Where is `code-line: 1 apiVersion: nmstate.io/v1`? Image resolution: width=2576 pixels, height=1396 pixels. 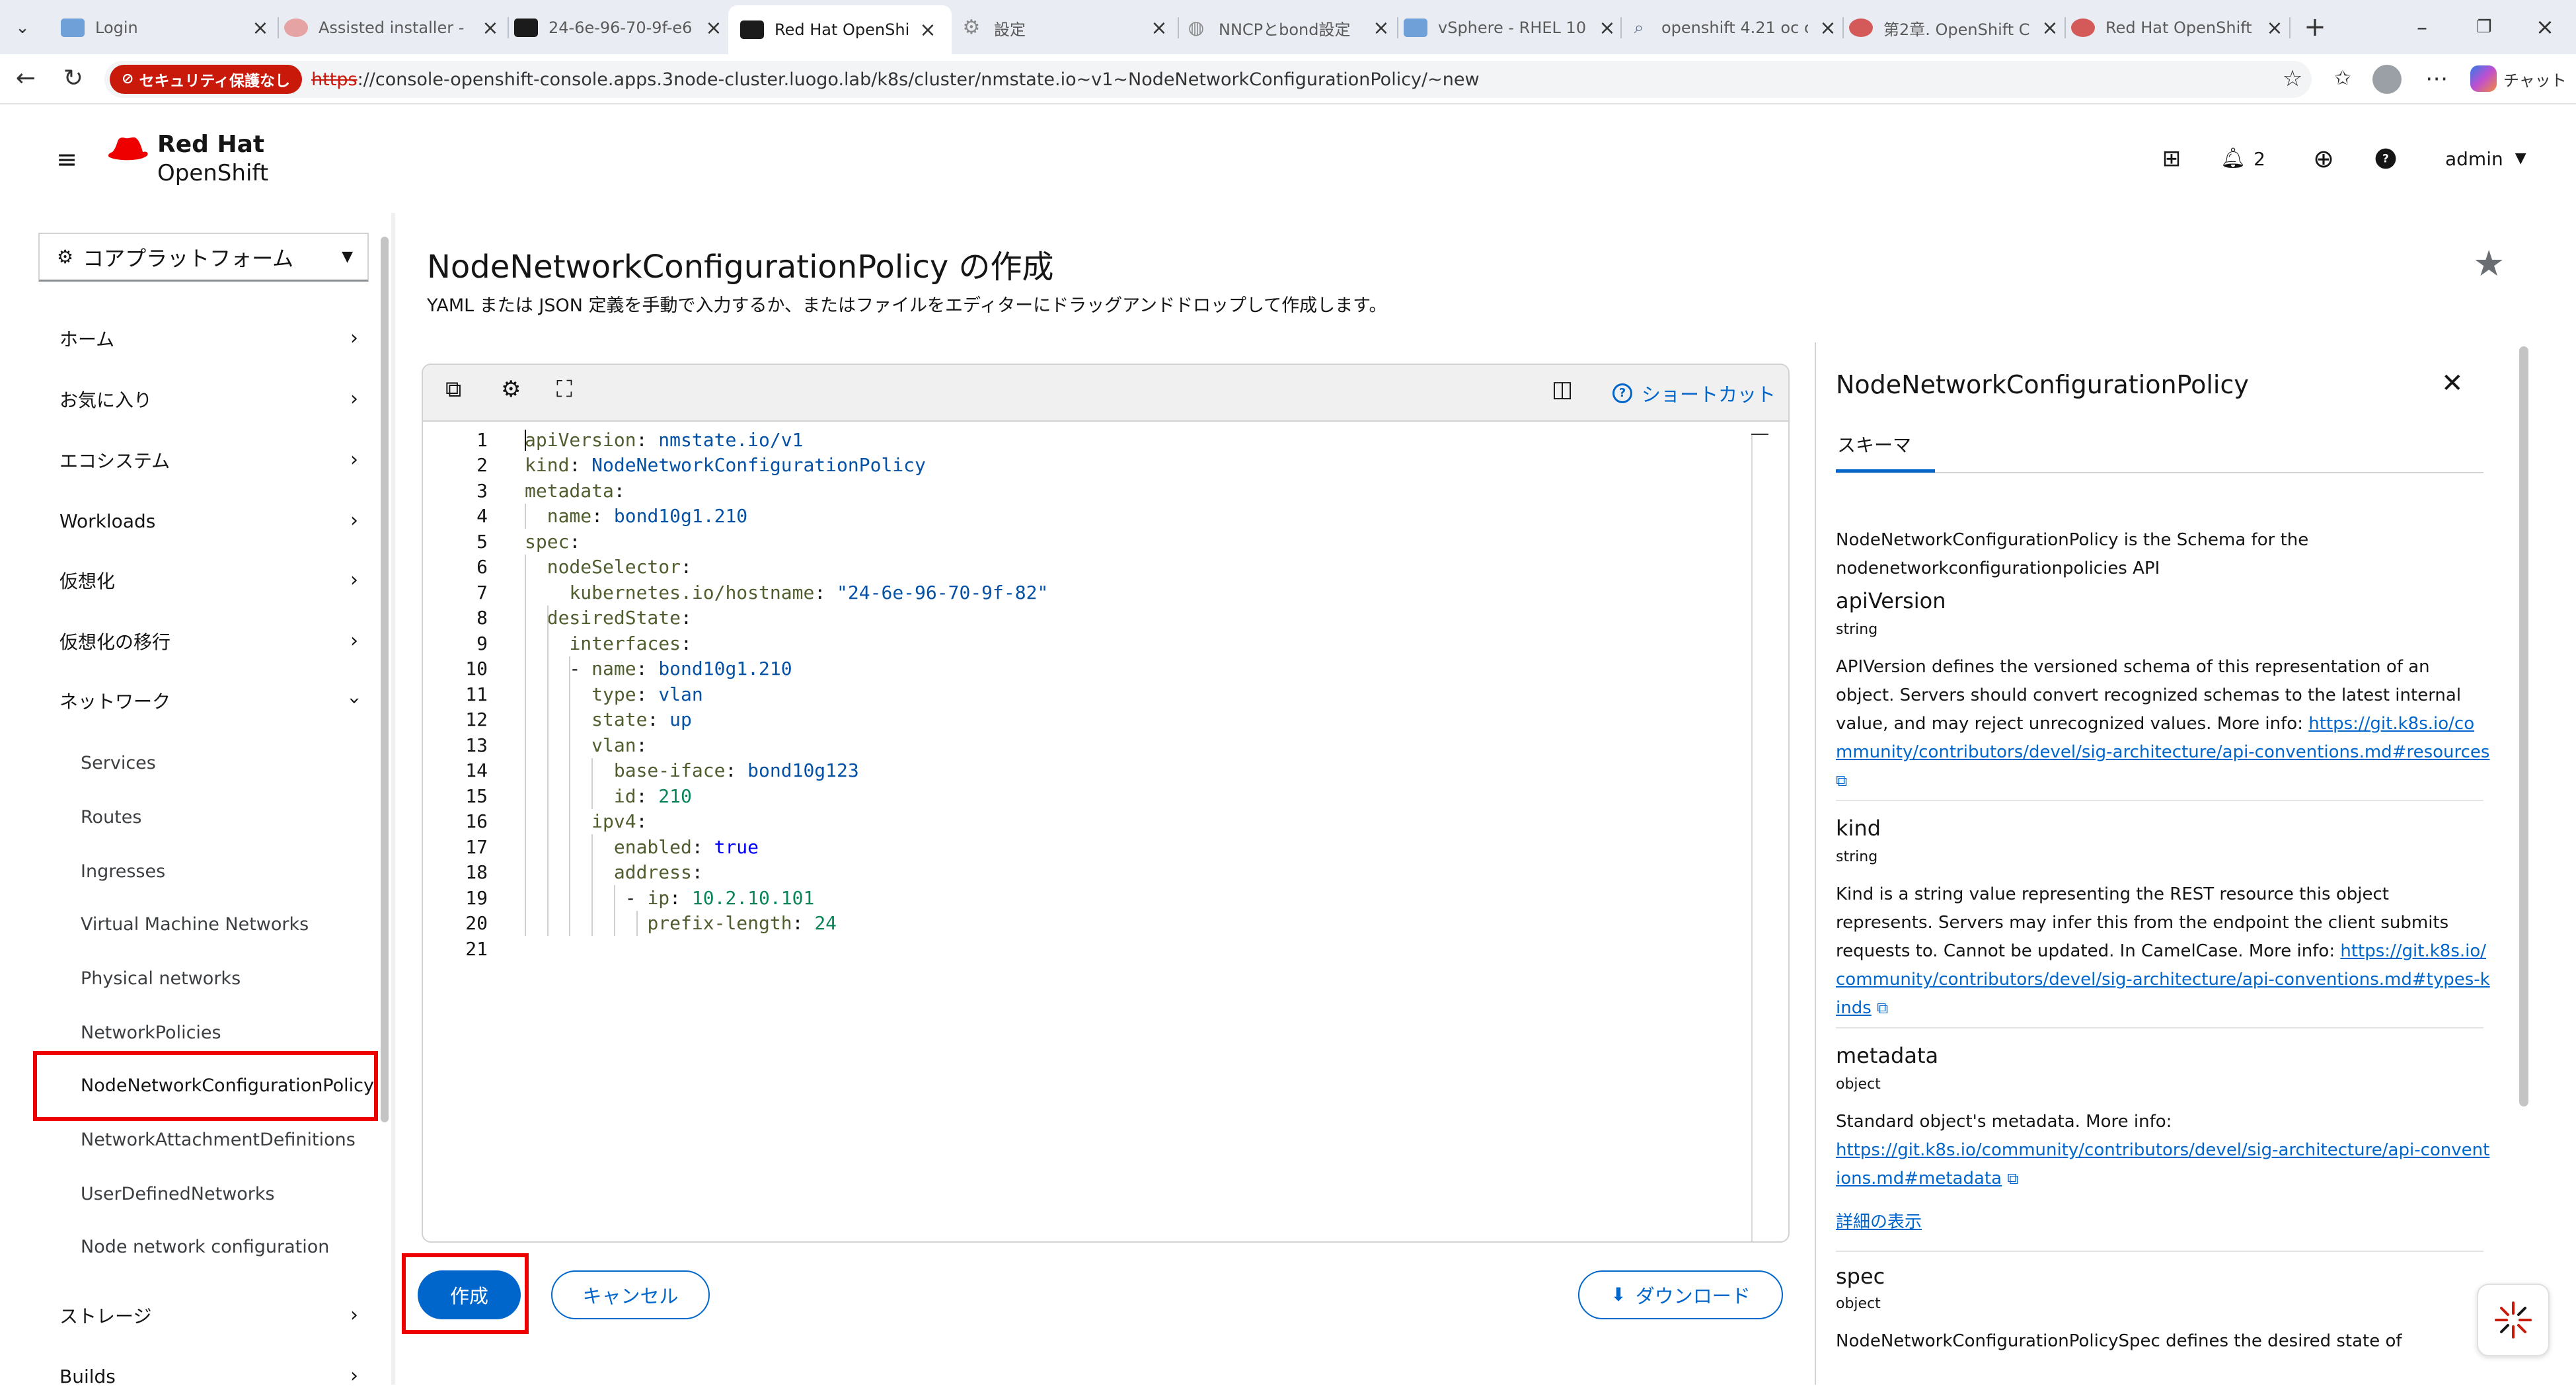 code-line: 1 apiVersion: nmstate.io/v1 is located at coordinates (613, 440).